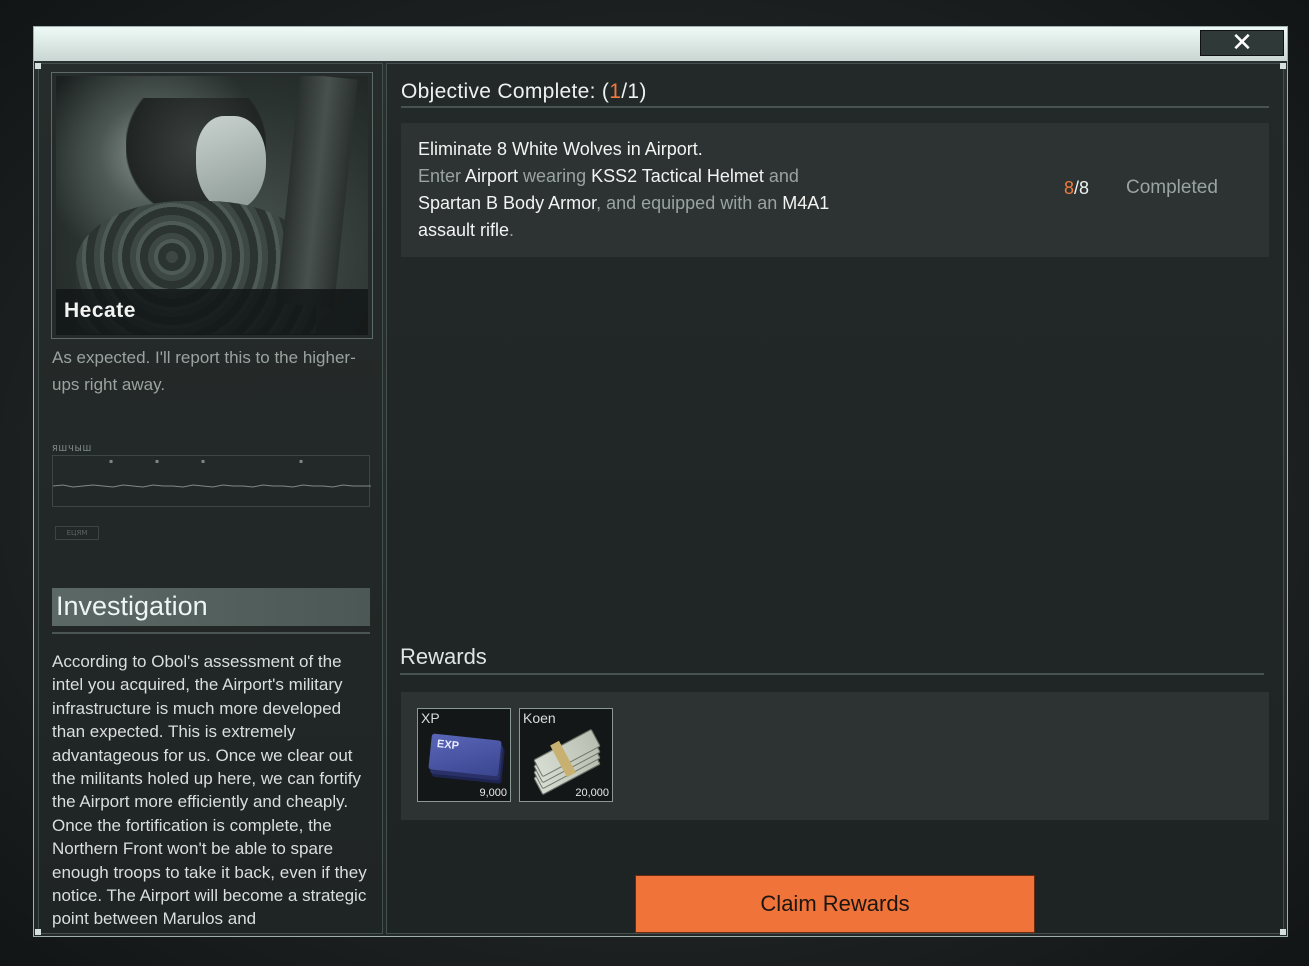 The width and height of the screenshot is (1309, 966). I want to click on objective-done-count: 1, so click(615, 91).